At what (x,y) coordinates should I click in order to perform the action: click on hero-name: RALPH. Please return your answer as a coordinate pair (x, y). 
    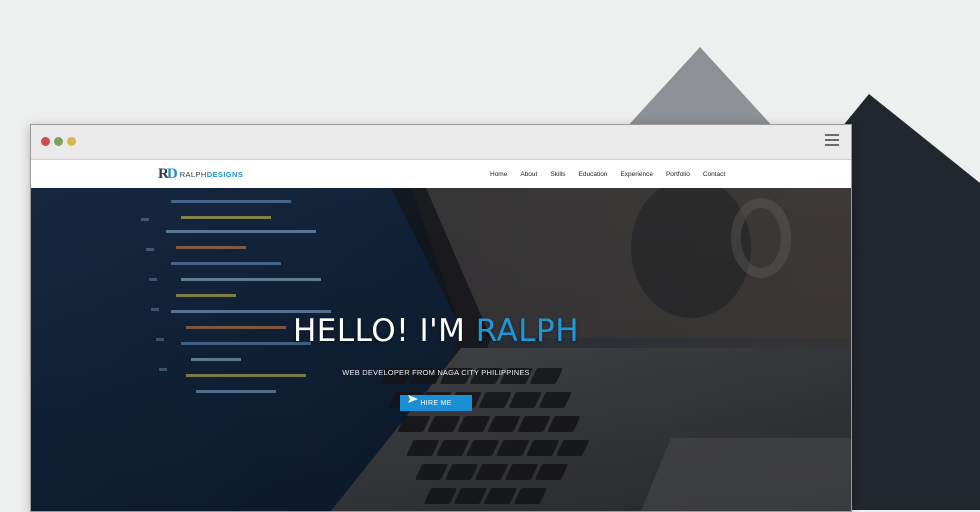
    Looking at the image, I should click on (527, 331).